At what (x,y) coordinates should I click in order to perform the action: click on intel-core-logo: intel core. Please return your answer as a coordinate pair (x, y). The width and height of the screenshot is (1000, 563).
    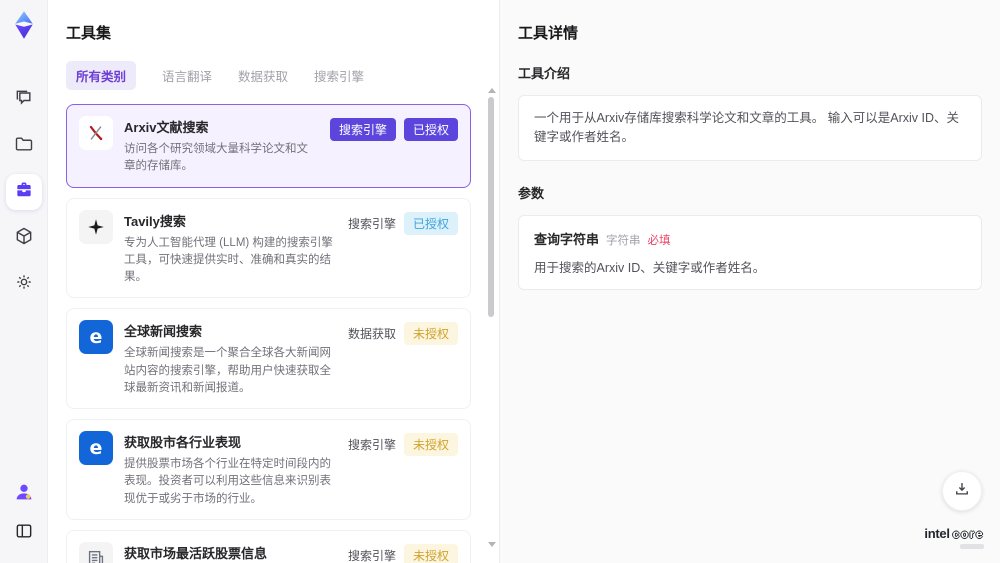
    Looking at the image, I should click on (954, 537).